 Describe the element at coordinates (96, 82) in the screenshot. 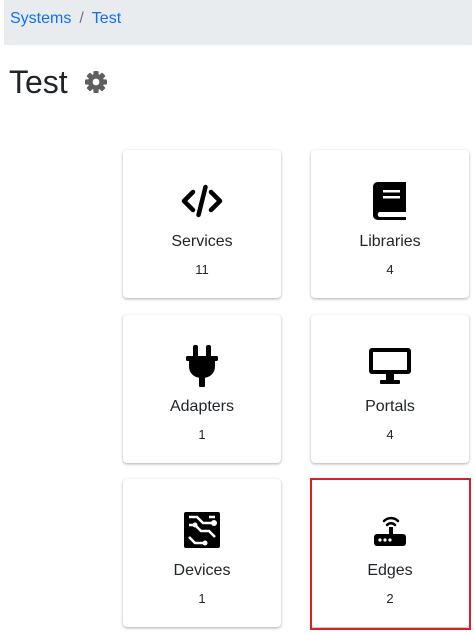

I see `gear-icon` at that location.